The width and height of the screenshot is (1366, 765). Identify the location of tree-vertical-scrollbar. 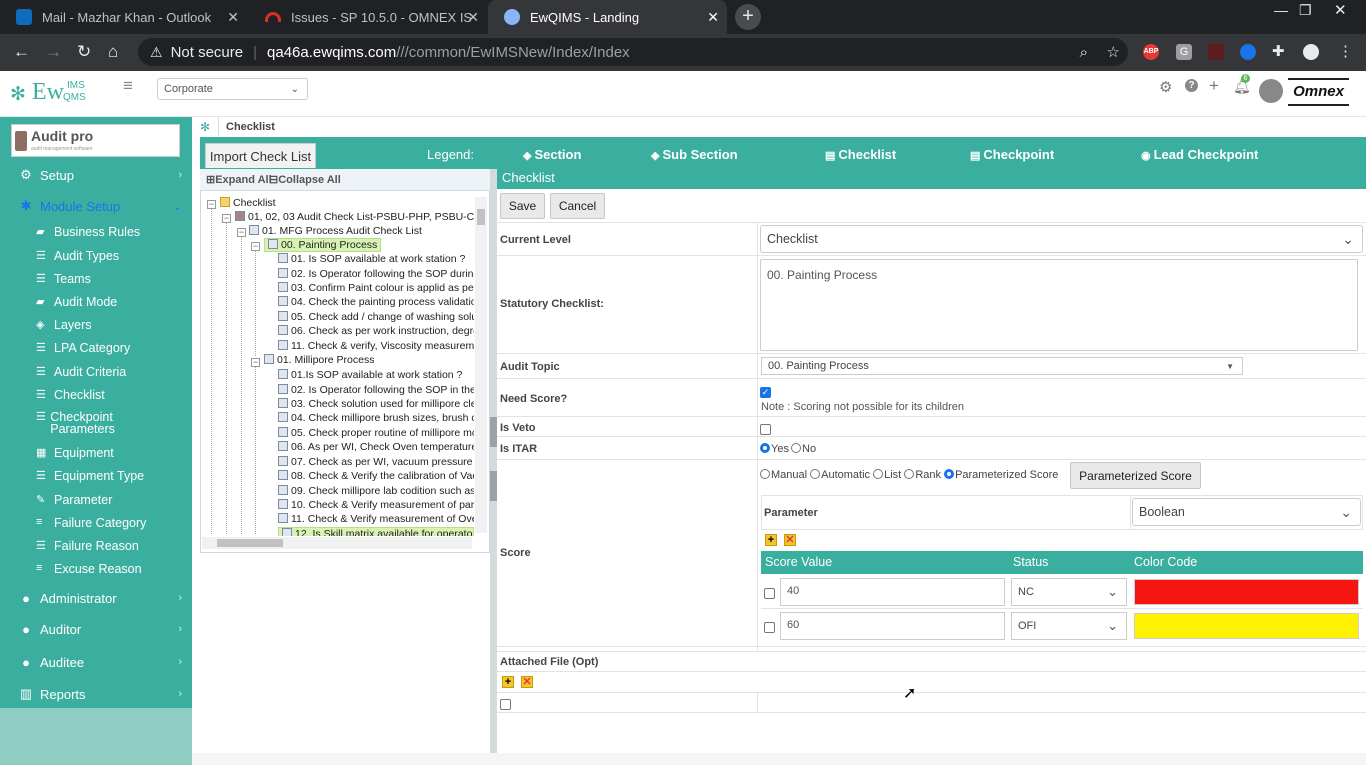
(481, 365).